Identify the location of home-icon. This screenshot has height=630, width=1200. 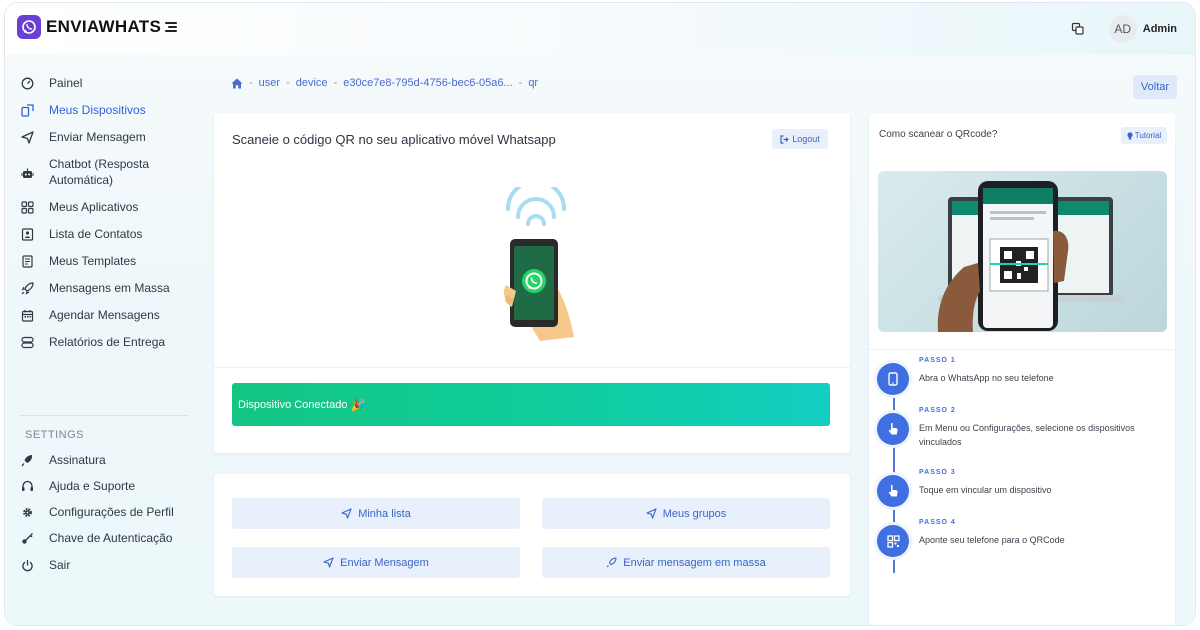
(237, 83).